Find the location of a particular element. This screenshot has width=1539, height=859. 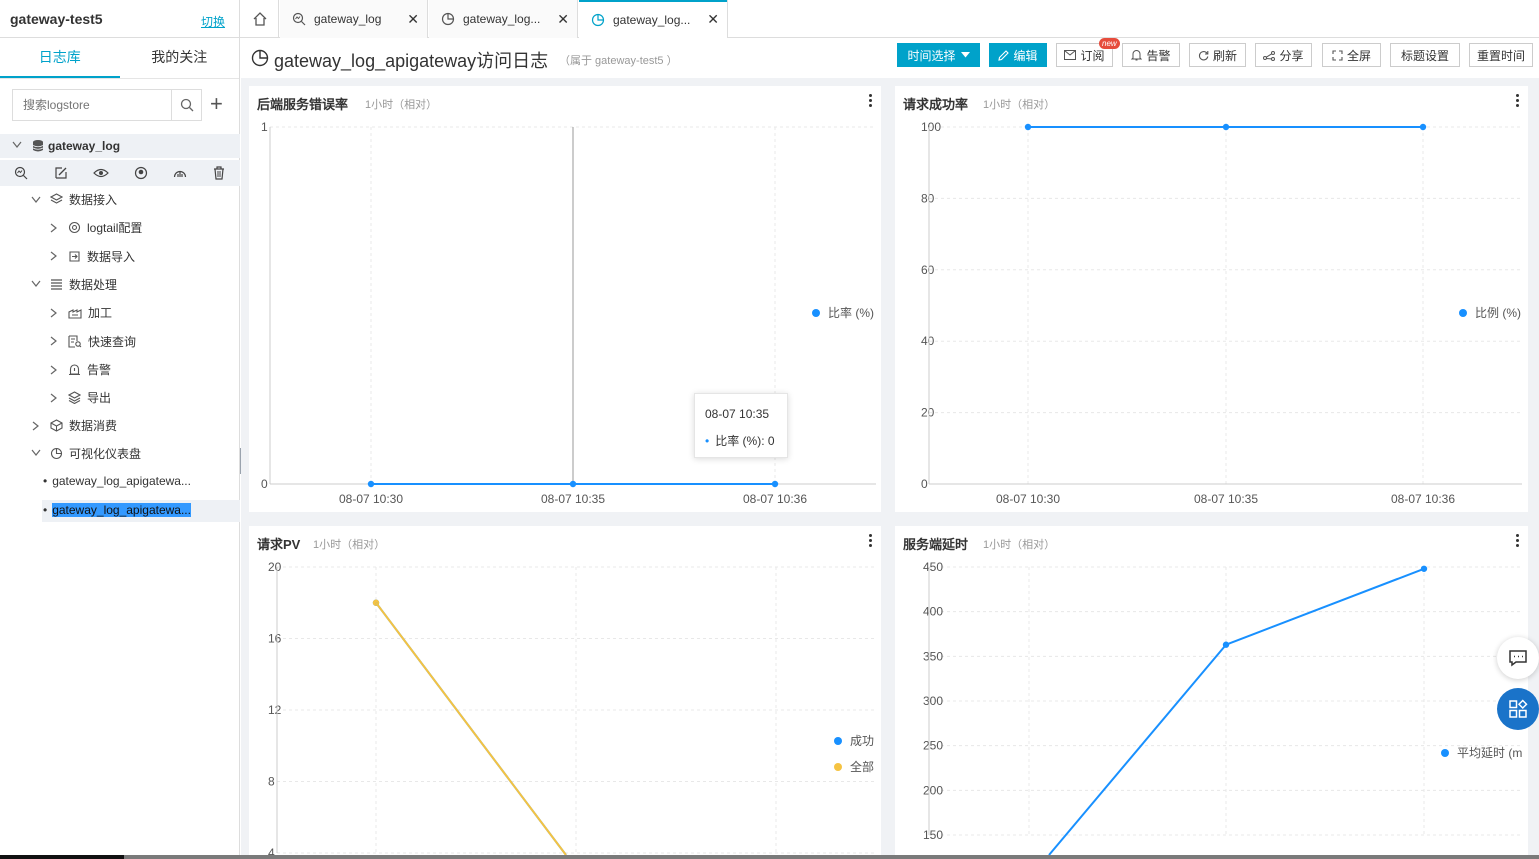

panel-title: 服务端延时 is located at coordinates (936, 544).